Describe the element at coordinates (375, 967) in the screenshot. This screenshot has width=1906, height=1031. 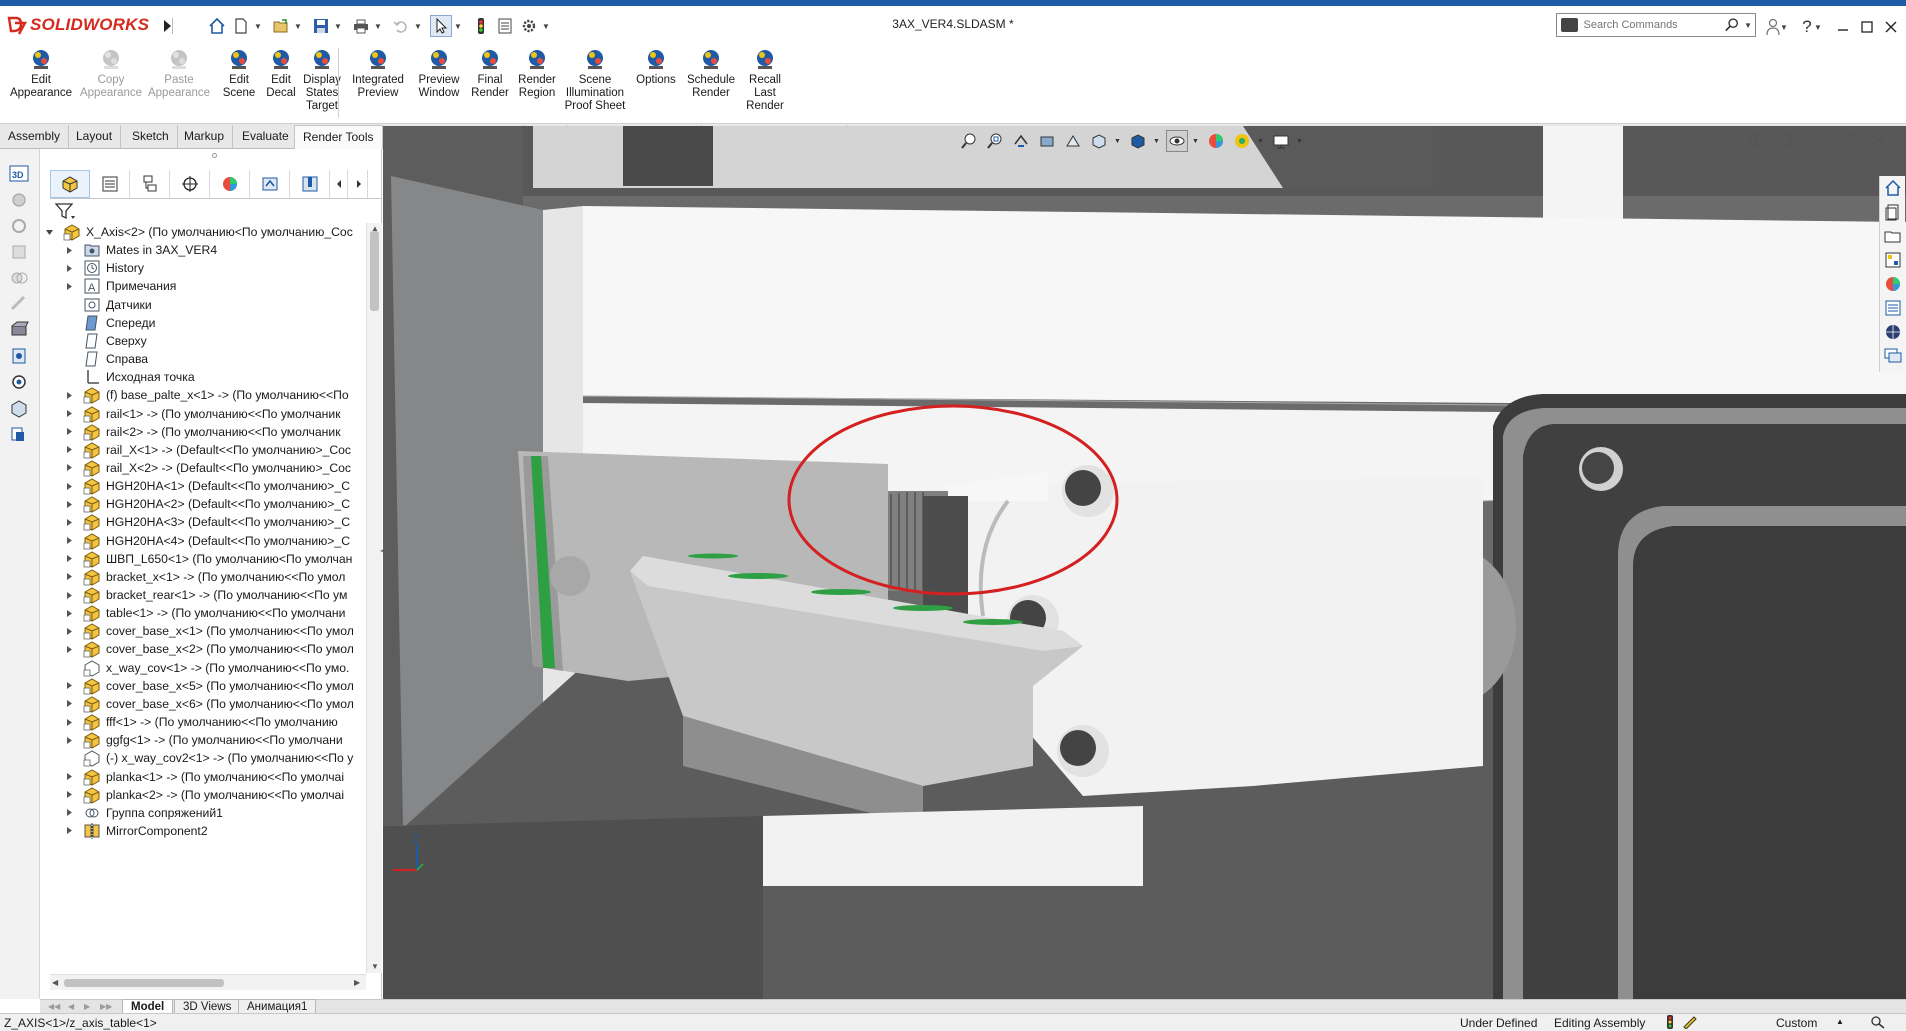
I see `scroll-down-icon: ▼` at that location.